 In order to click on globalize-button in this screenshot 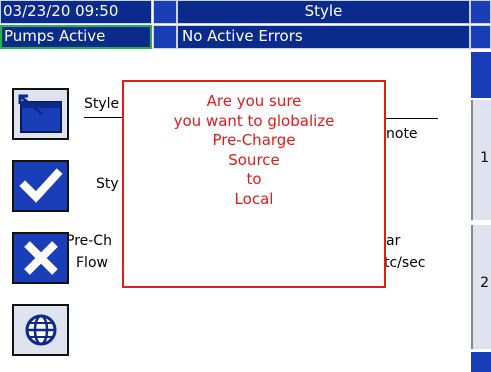, I will do `click(40, 330)`.